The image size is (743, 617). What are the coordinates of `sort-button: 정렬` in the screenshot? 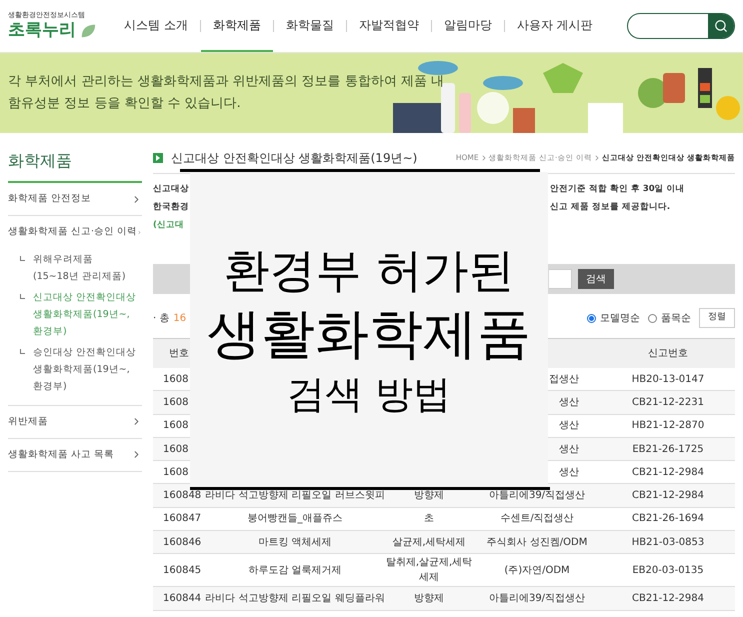 It's located at (717, 318).